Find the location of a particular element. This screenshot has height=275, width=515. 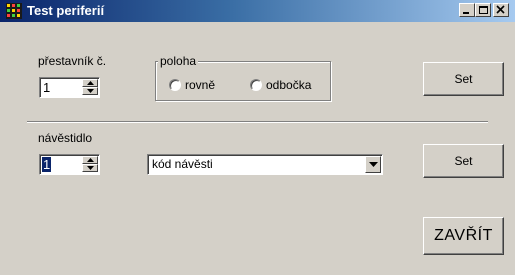

switch-label: přestavník č. is located at coordinates (72, 61).